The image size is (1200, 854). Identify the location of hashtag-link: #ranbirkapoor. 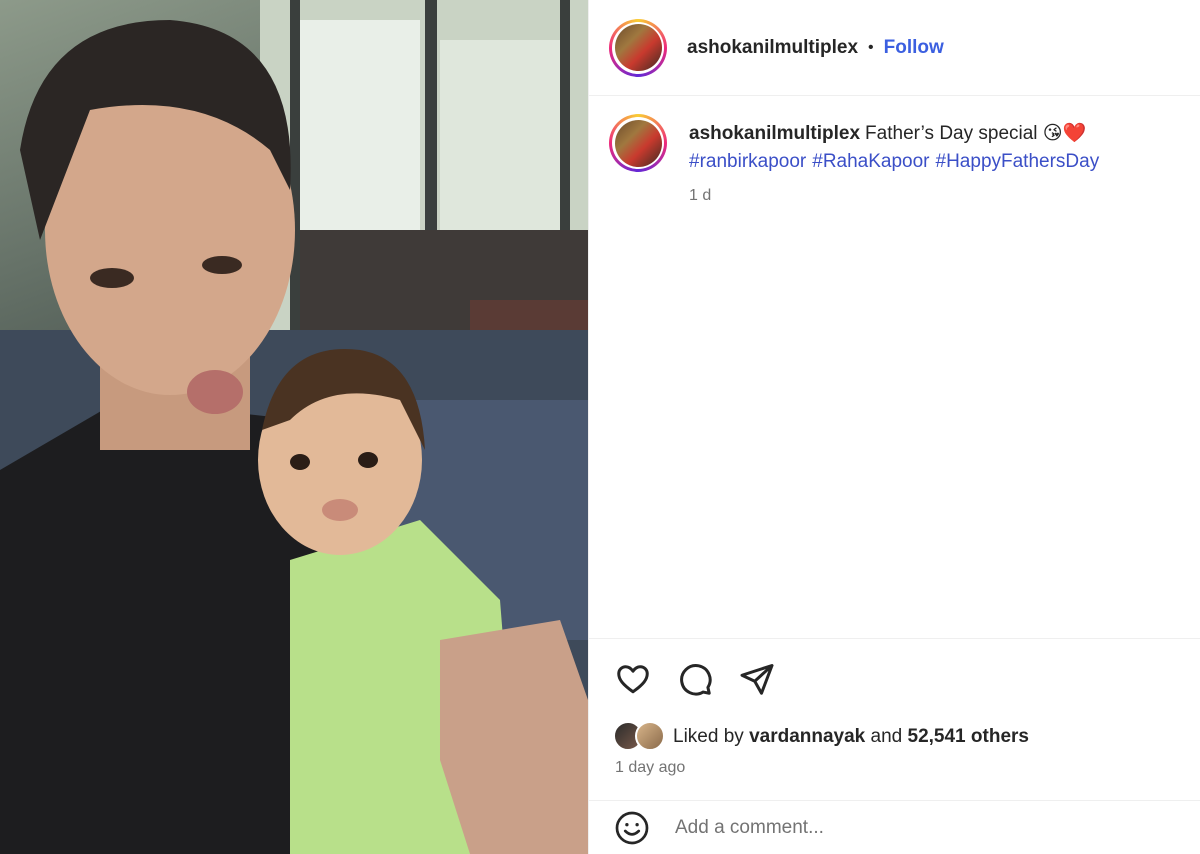
(747, 161).